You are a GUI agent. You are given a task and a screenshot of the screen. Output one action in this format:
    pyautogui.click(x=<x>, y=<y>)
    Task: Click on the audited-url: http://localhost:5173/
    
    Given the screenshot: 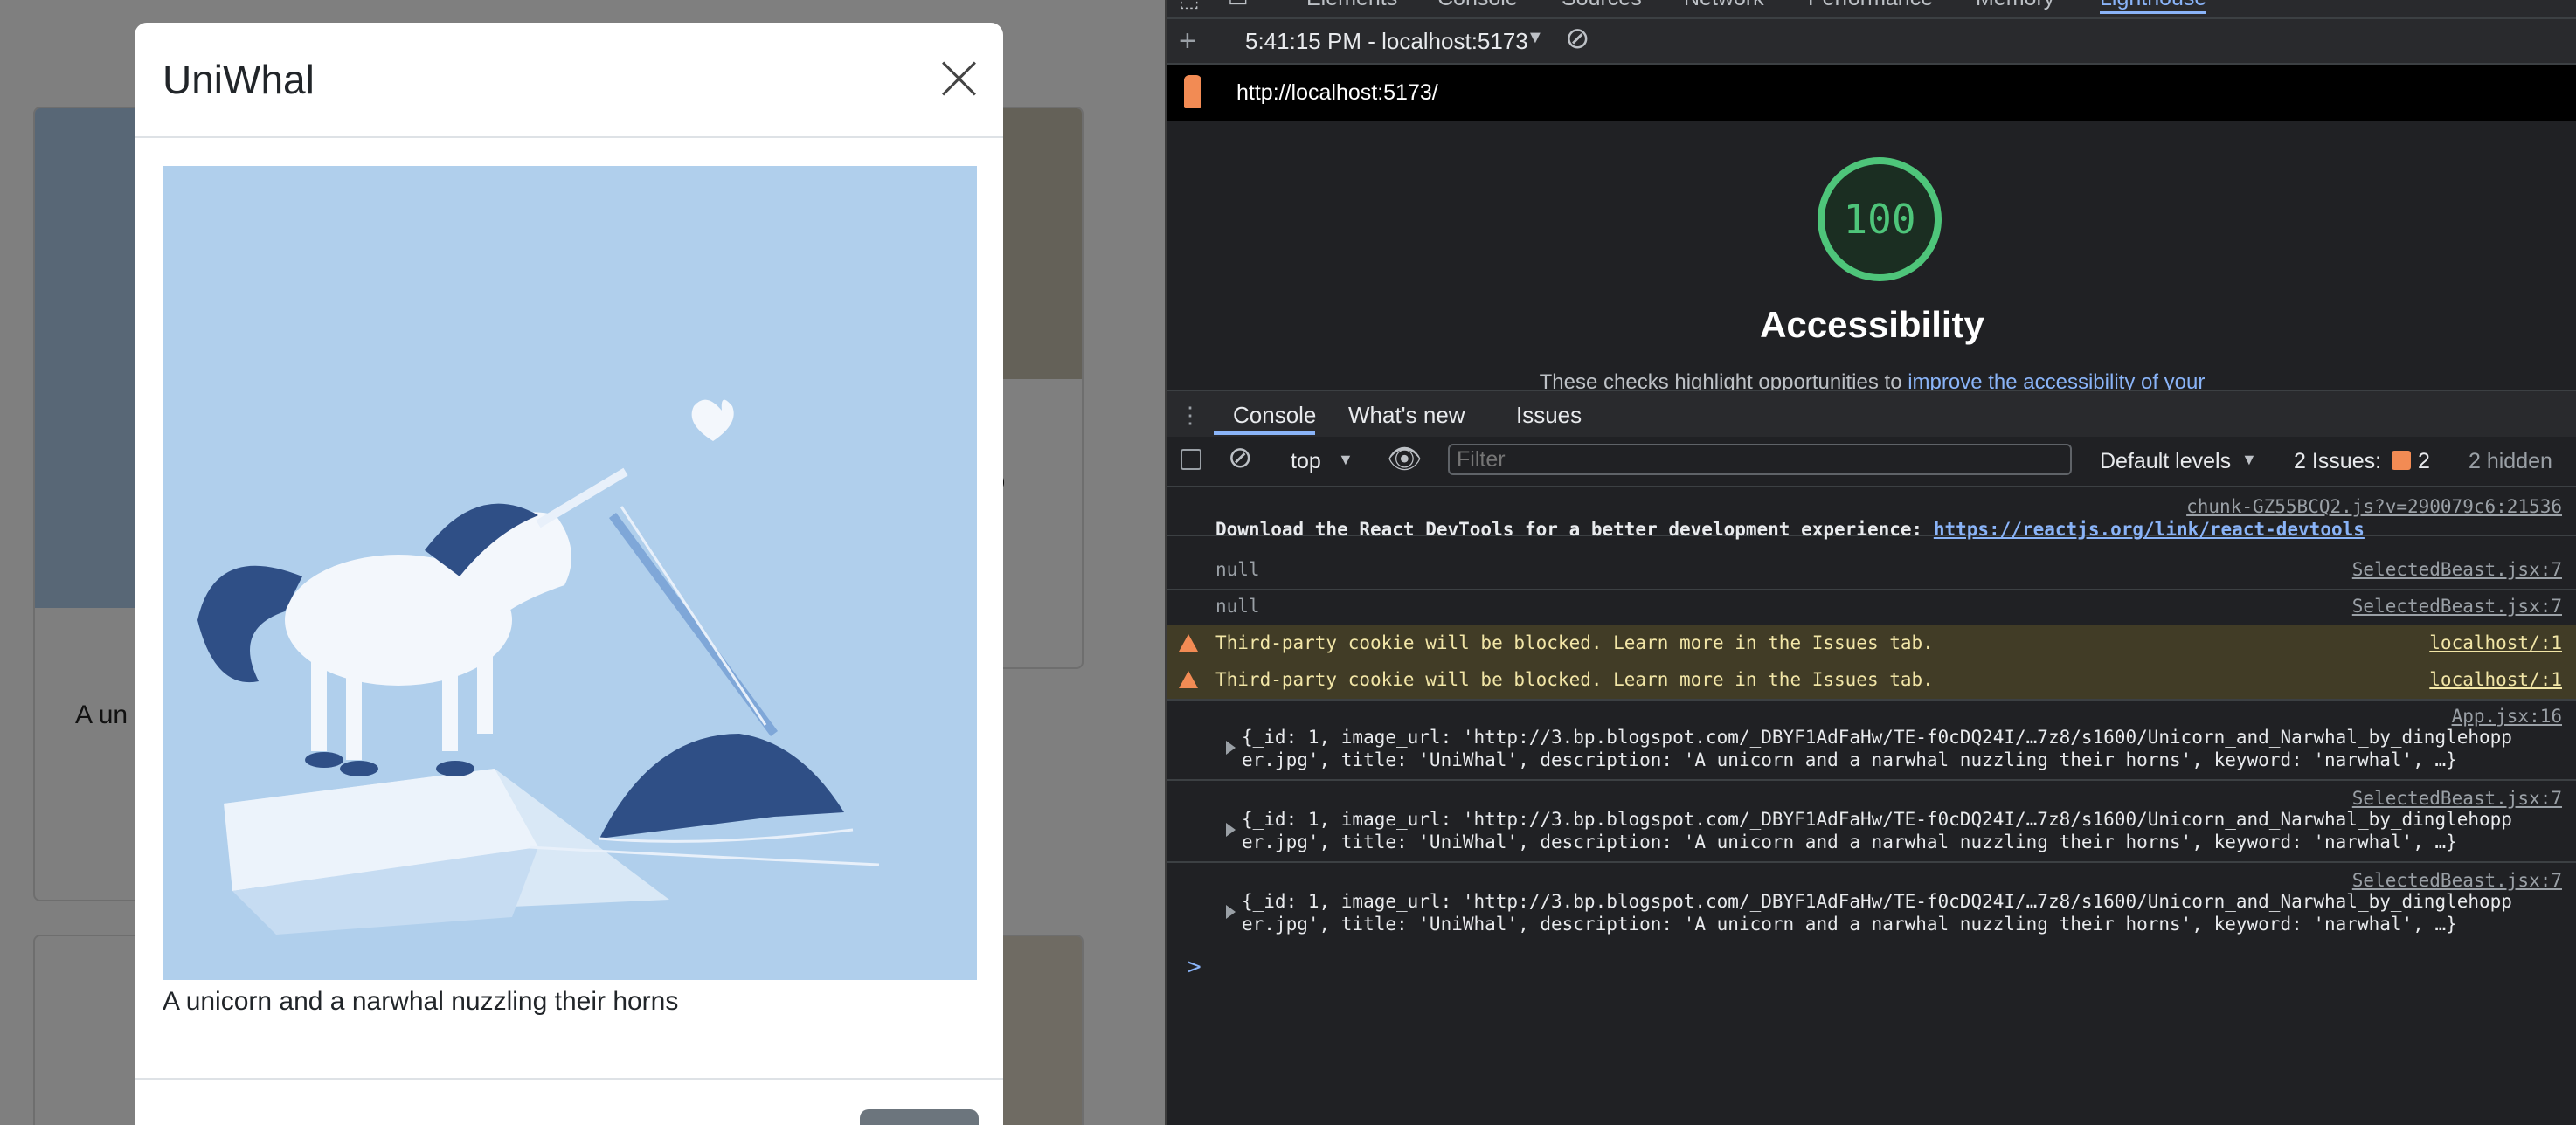 What is the action you would take?
    pyautogui.click(x=1337, y=92)
    